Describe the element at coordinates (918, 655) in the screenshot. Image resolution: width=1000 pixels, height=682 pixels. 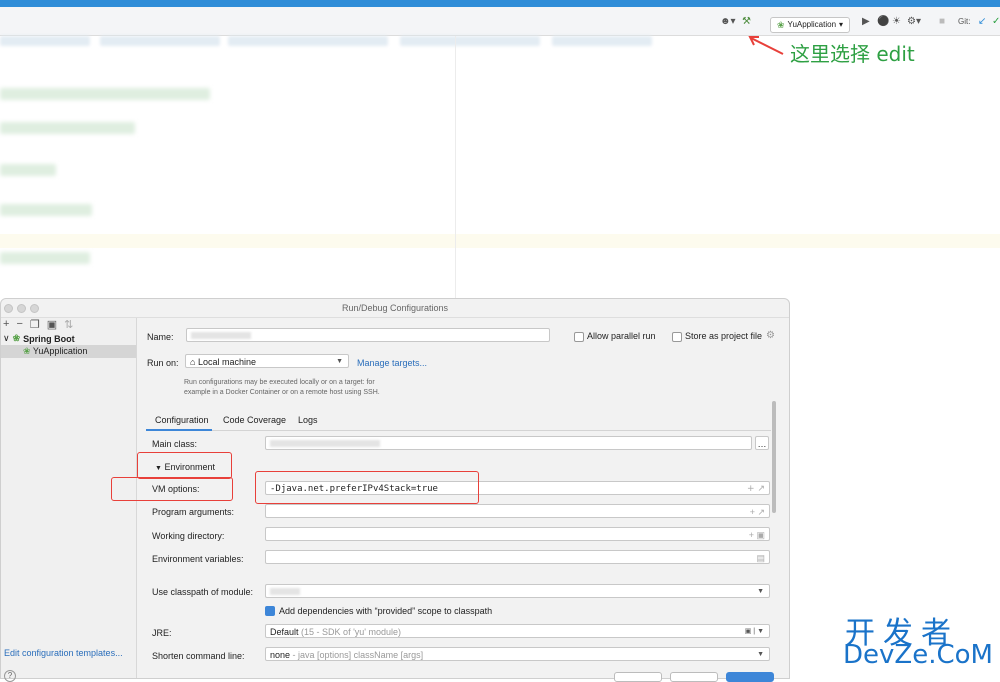
I see `watermark-line2: DevZe.CoM` at that location.